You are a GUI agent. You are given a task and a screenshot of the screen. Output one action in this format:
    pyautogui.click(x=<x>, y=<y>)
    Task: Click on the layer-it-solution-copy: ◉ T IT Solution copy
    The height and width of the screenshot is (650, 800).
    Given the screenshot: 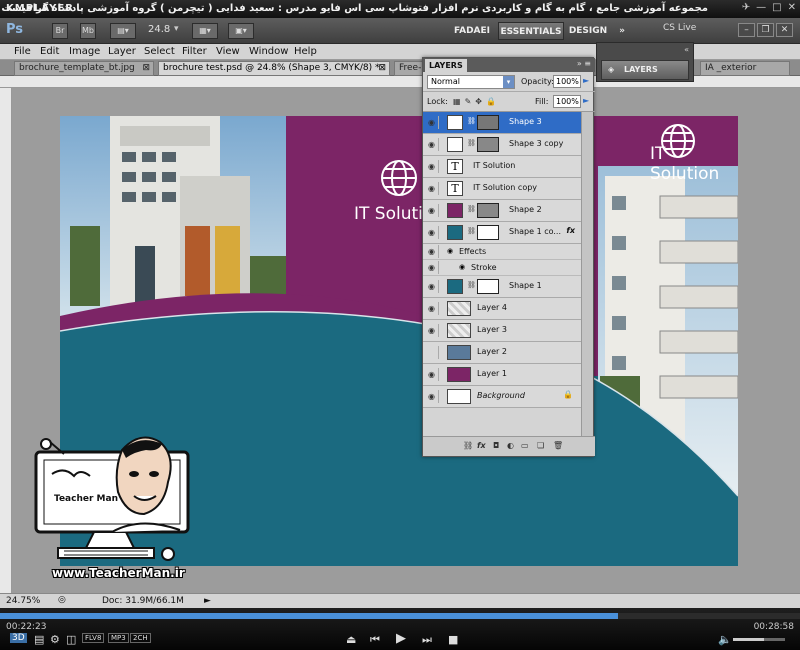 What is the action you would take?
    pyautogui.click(x=503, y=189)
    